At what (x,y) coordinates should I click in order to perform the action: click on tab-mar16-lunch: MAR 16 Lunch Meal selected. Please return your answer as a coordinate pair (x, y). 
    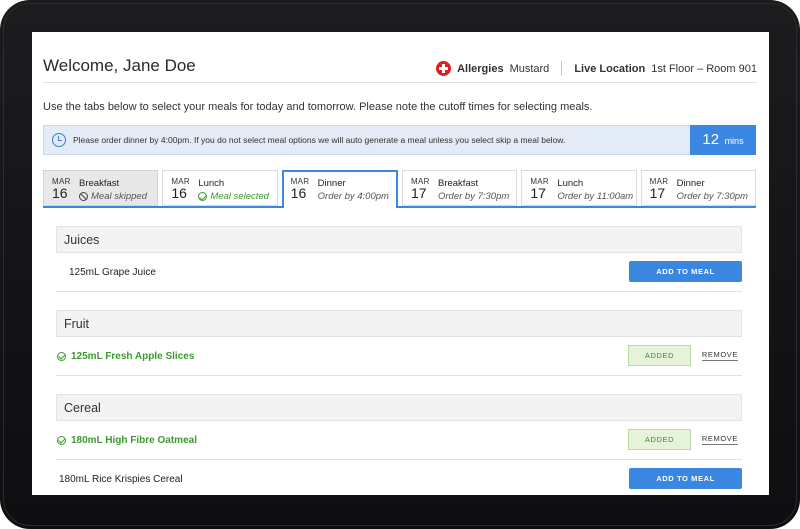
    Looking at the image, I should click on (220, 188).